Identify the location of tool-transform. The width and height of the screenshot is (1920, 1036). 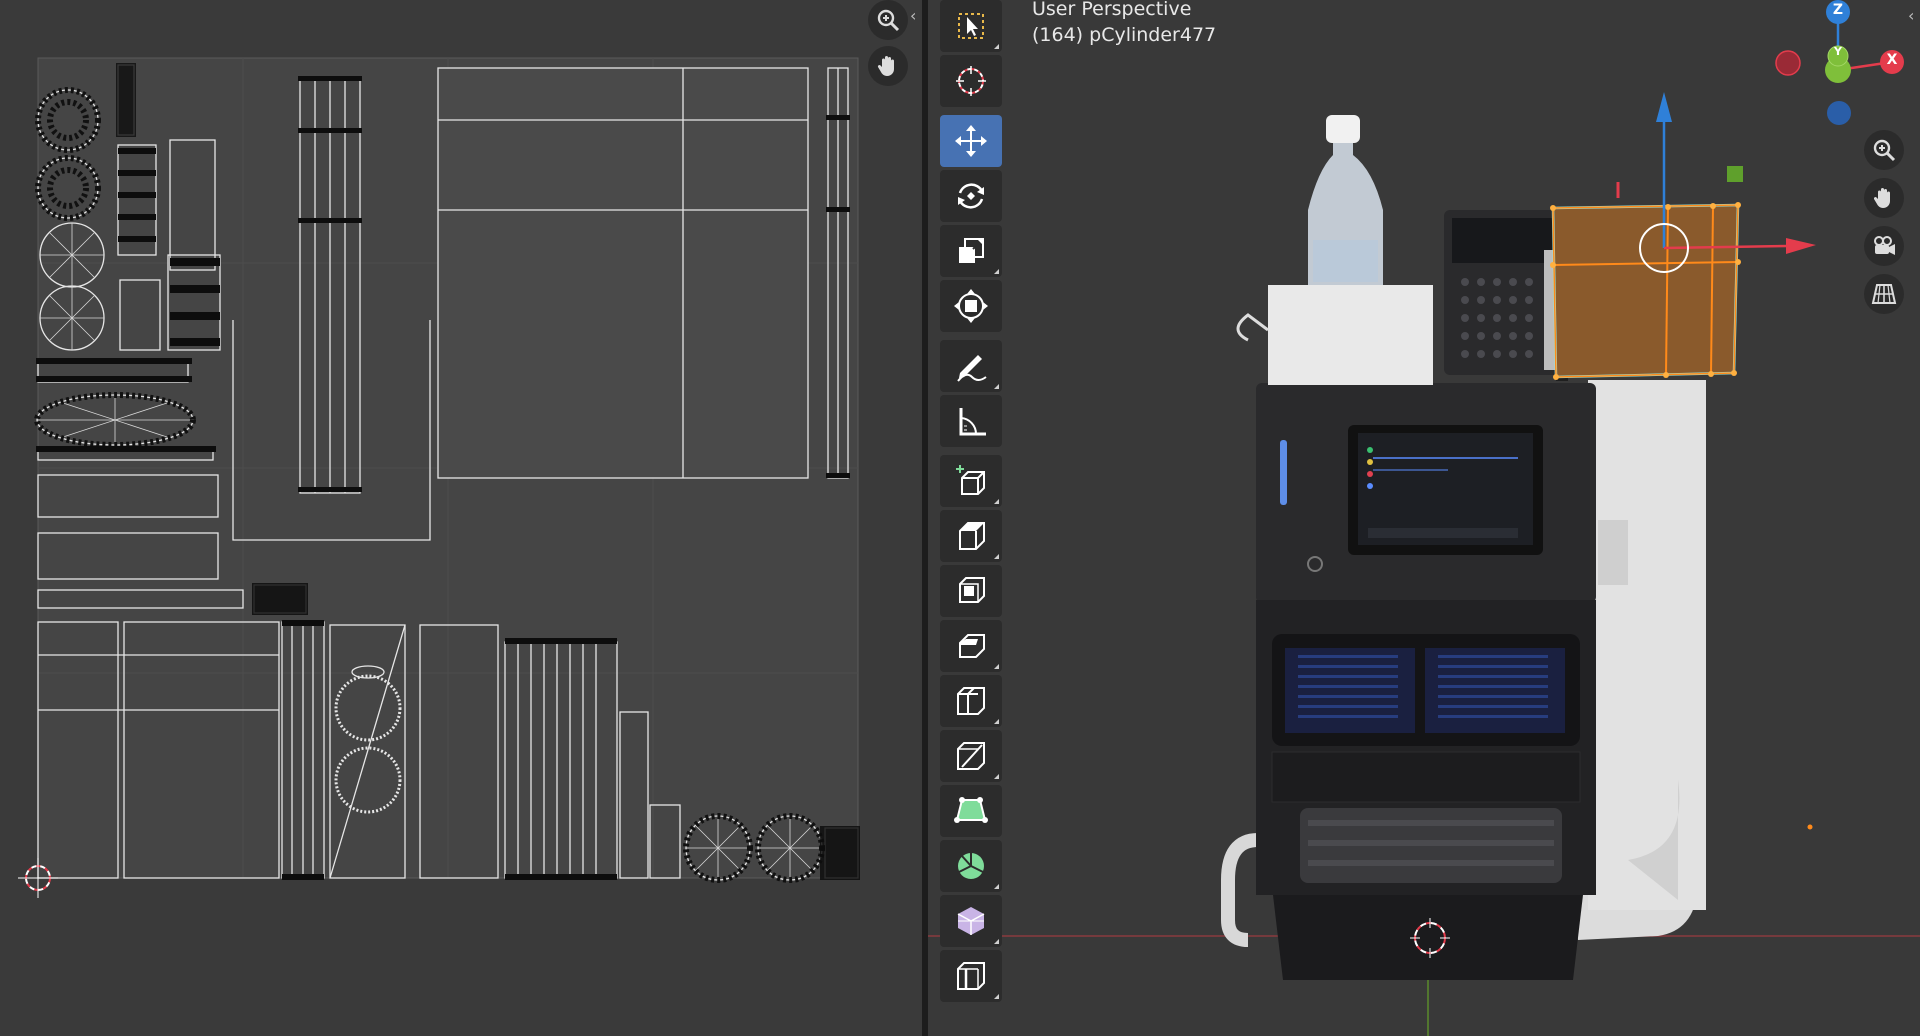
(971, 306).